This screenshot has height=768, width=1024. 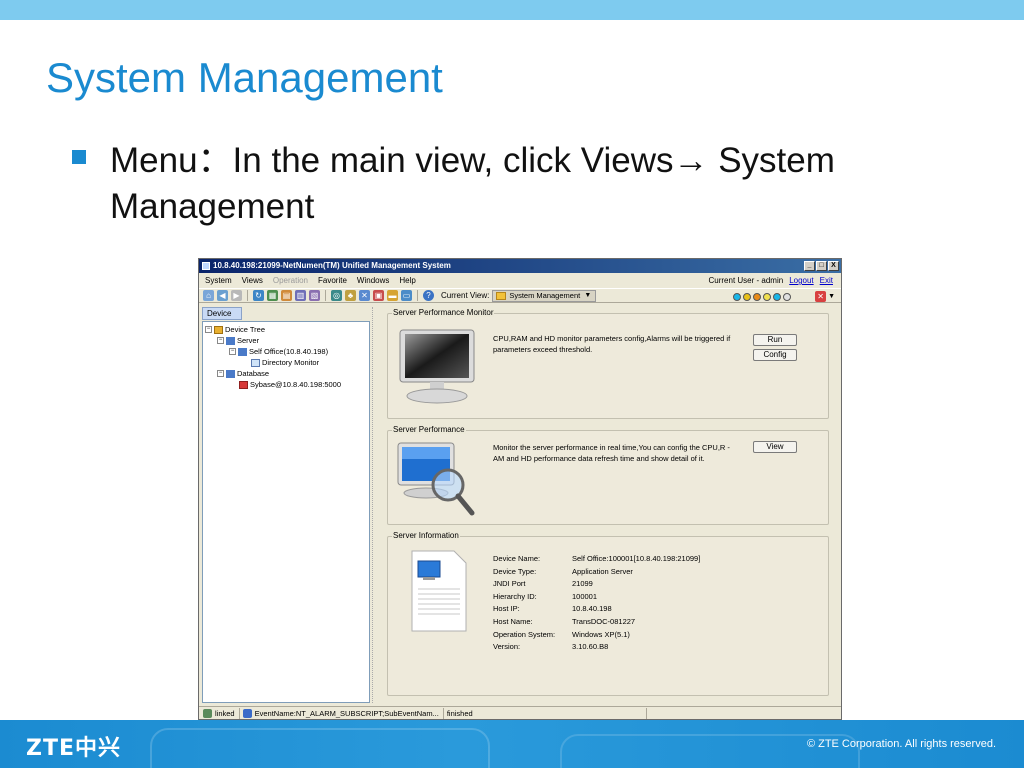 What do you see at coordinates (350, 295) in the screenshot?
I see `users-icon: ♣` at bounding box center [350, 295].